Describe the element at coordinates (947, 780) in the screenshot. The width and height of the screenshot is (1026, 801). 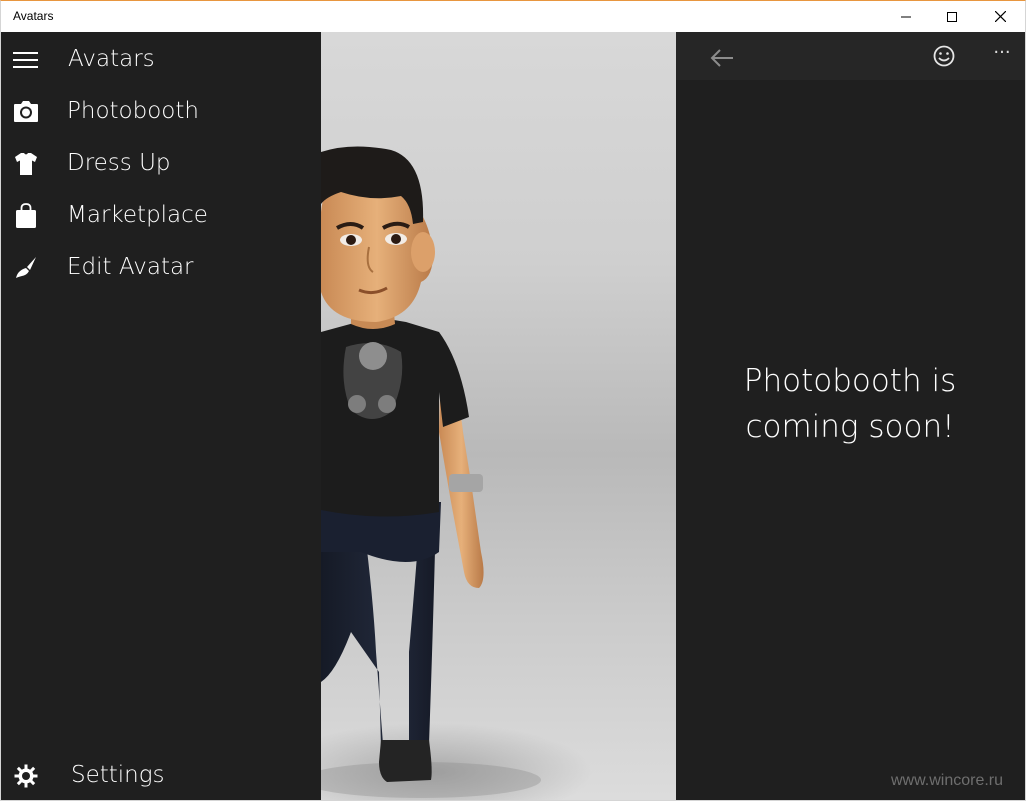
I see `watermark: www.wincore.ru` at that location.